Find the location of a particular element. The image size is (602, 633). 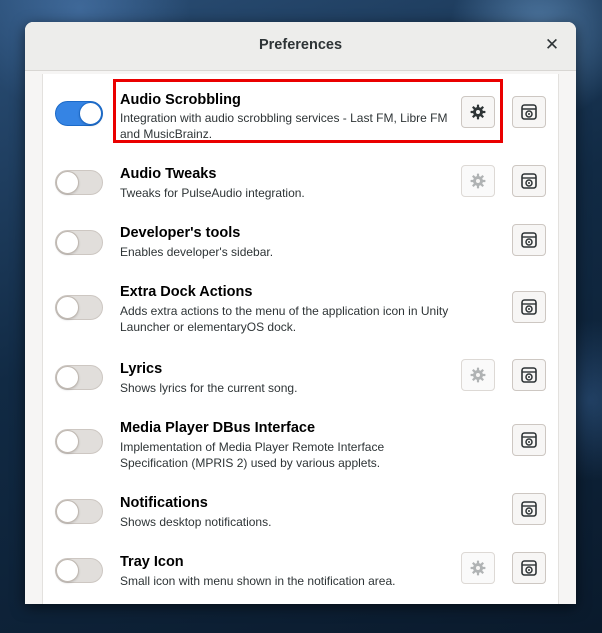

close-button: ✕ is located at coordinates (552, 45).